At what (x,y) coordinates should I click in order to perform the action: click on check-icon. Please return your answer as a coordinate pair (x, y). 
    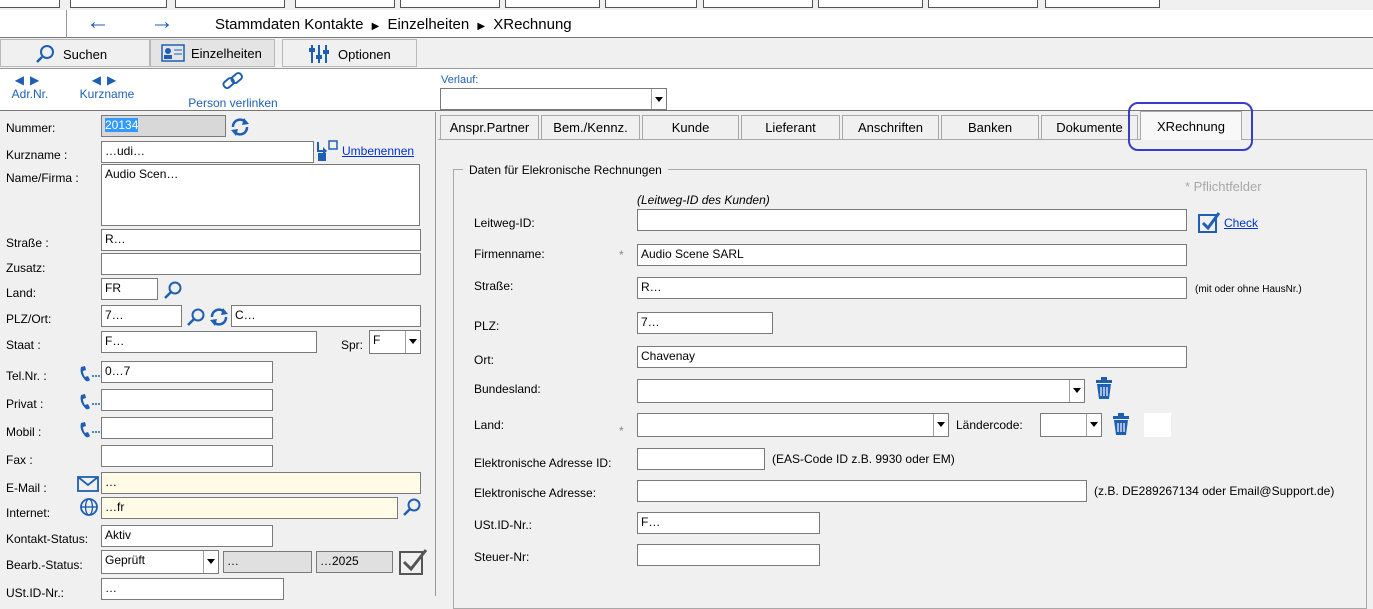
    Looking at the image, I should click on (1209, 222).